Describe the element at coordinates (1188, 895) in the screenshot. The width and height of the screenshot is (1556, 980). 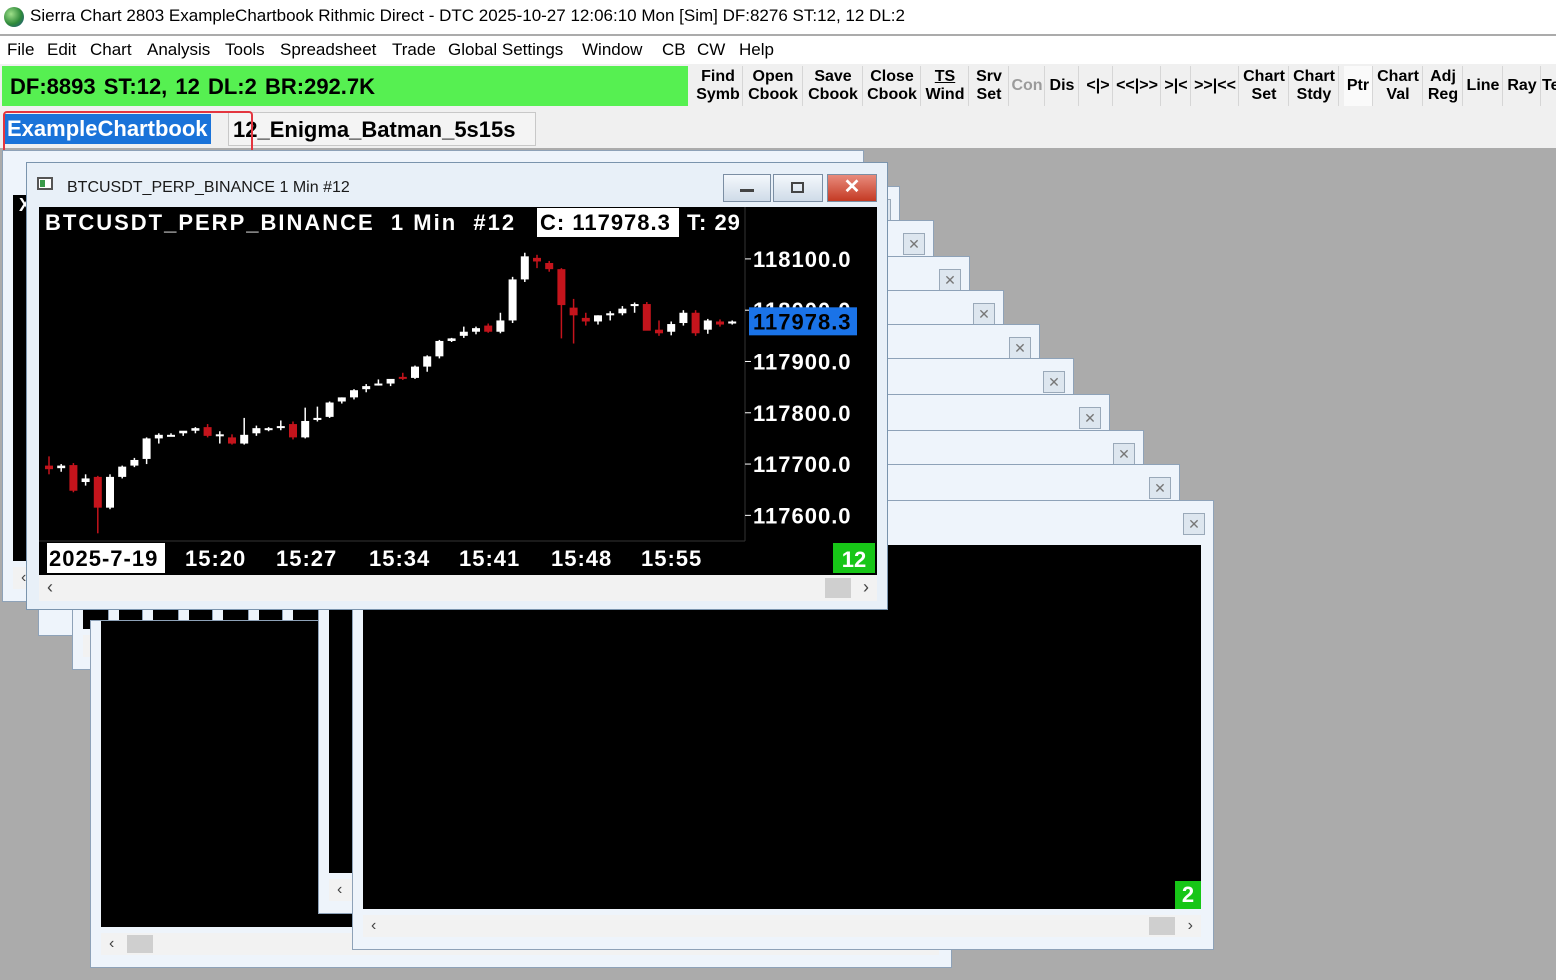
I see `chart-number-badge: 2` at that location.